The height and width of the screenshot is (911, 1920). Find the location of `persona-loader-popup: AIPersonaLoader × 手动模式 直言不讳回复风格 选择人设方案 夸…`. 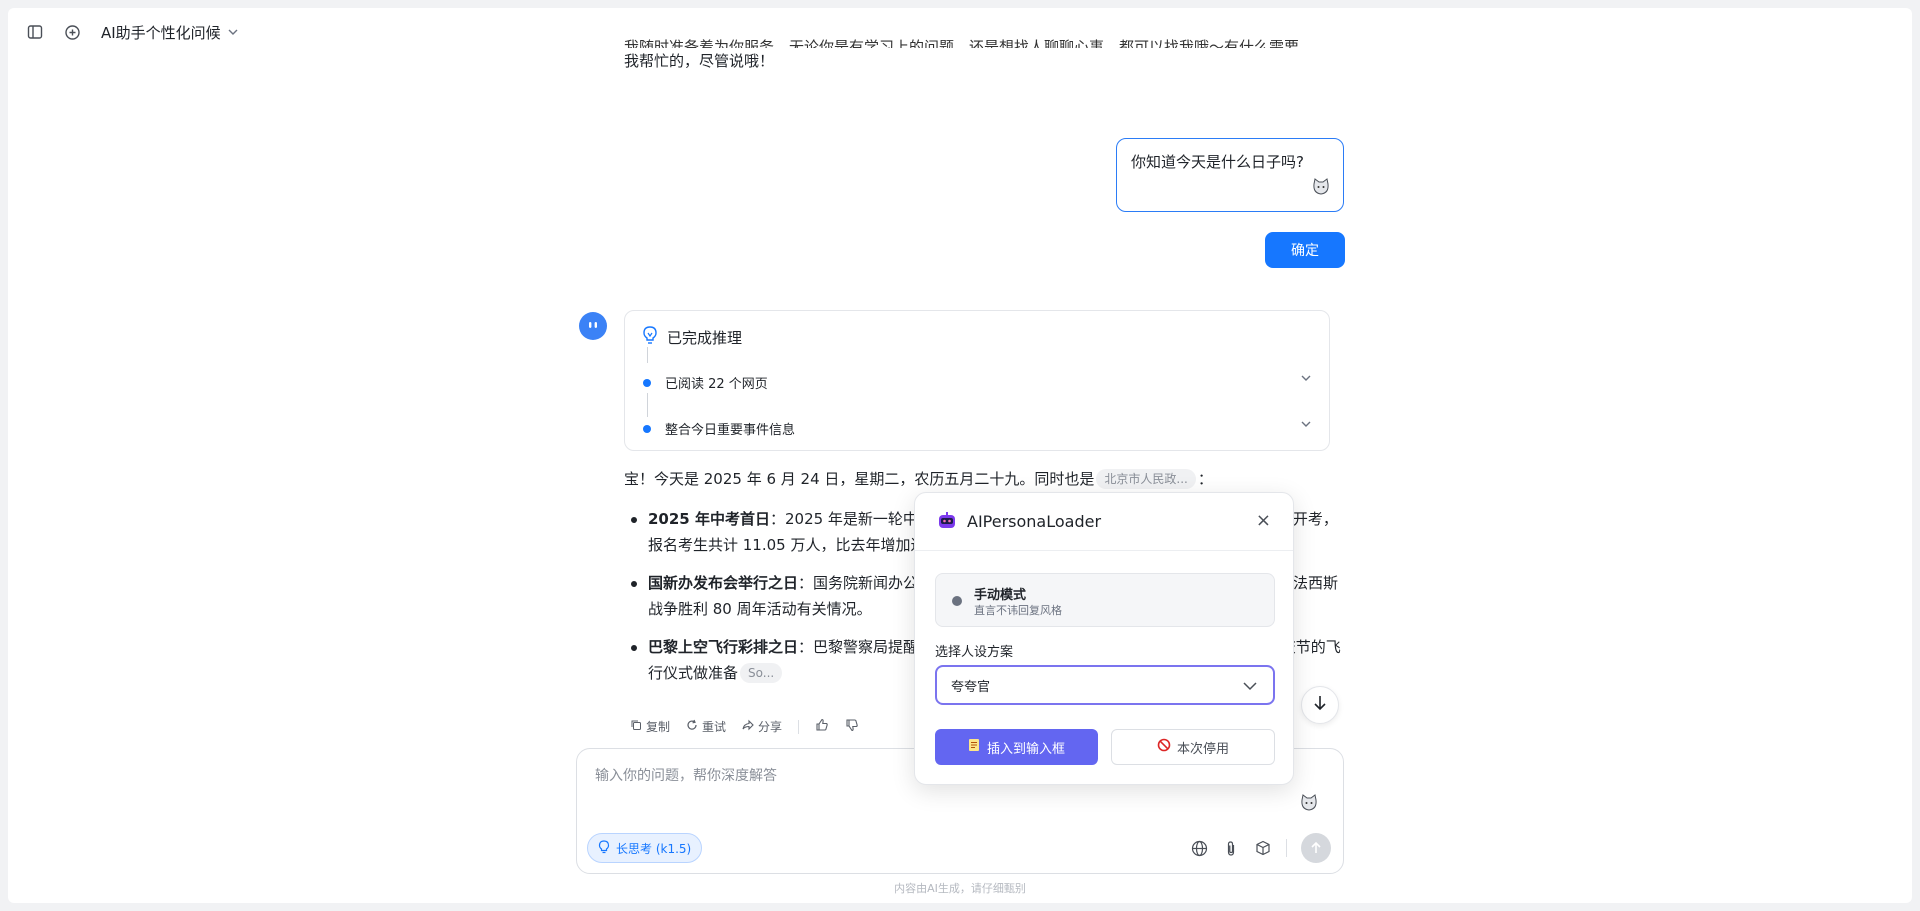

persona-loader-popup: AIPersonaLoader × 手动模式 直言不讳回复风格 选择人设方案 夸… is located at coordinates (1104, 638).